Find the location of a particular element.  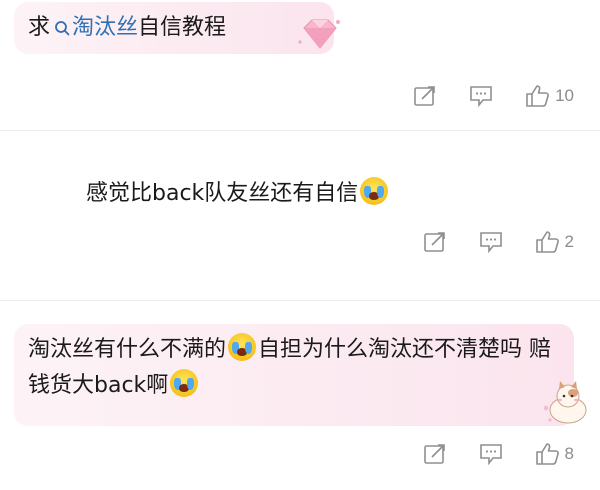

comment-text: 求淘汰丝自信教程 is located at coordinates (127, 29).